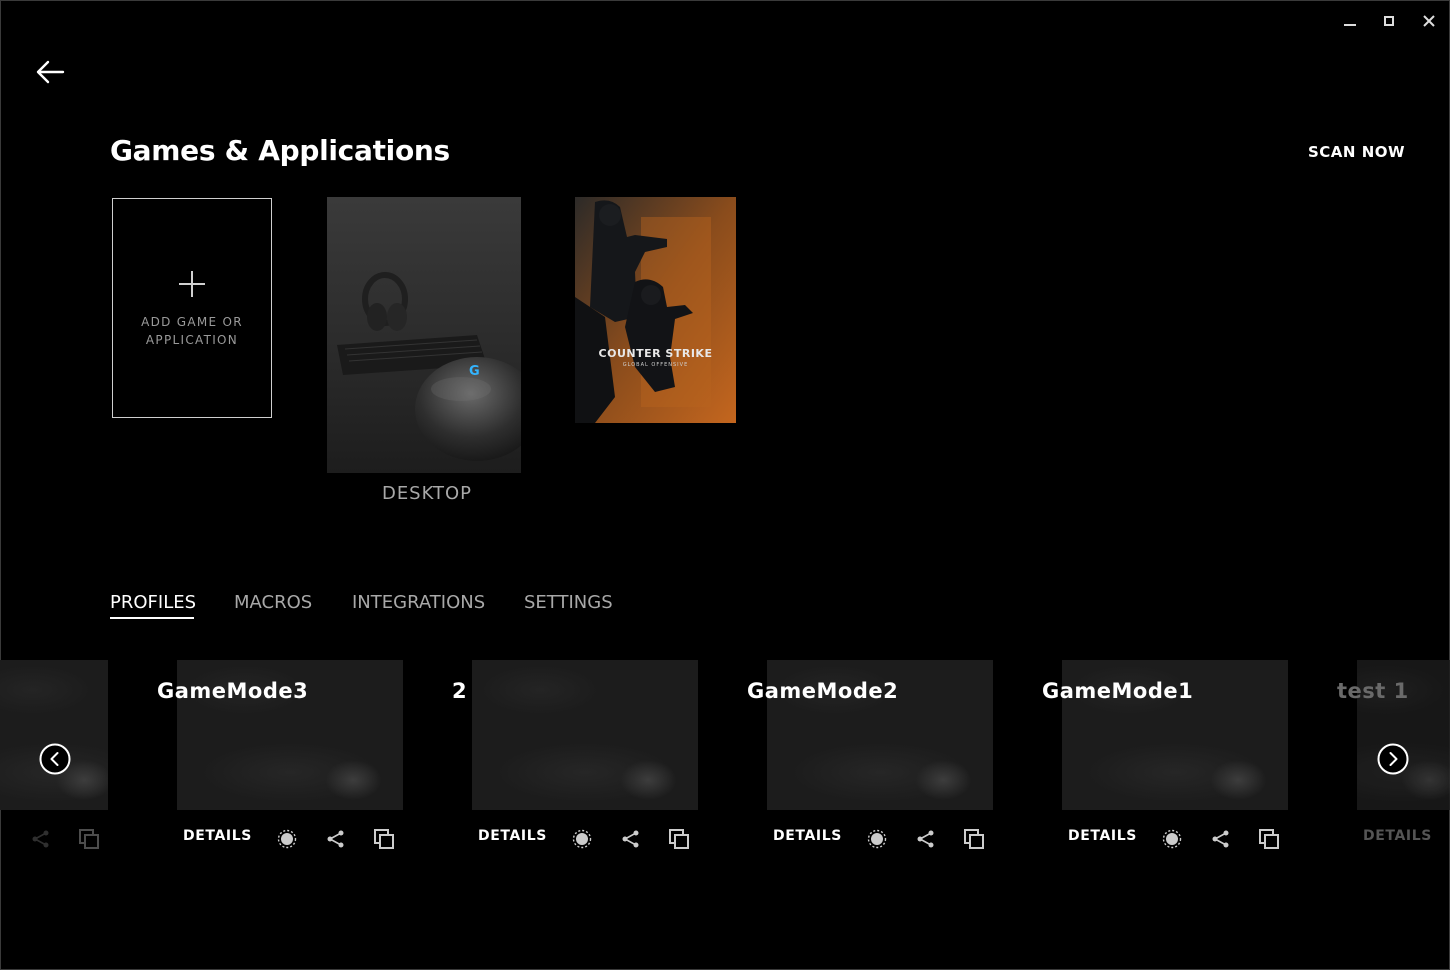 The width and height of the screenshot is (1450, 970). What do you see at coordinates (233, 691) in the screenshot?
I see `profile-name: GameMode3` at bounding box center [233, 691].